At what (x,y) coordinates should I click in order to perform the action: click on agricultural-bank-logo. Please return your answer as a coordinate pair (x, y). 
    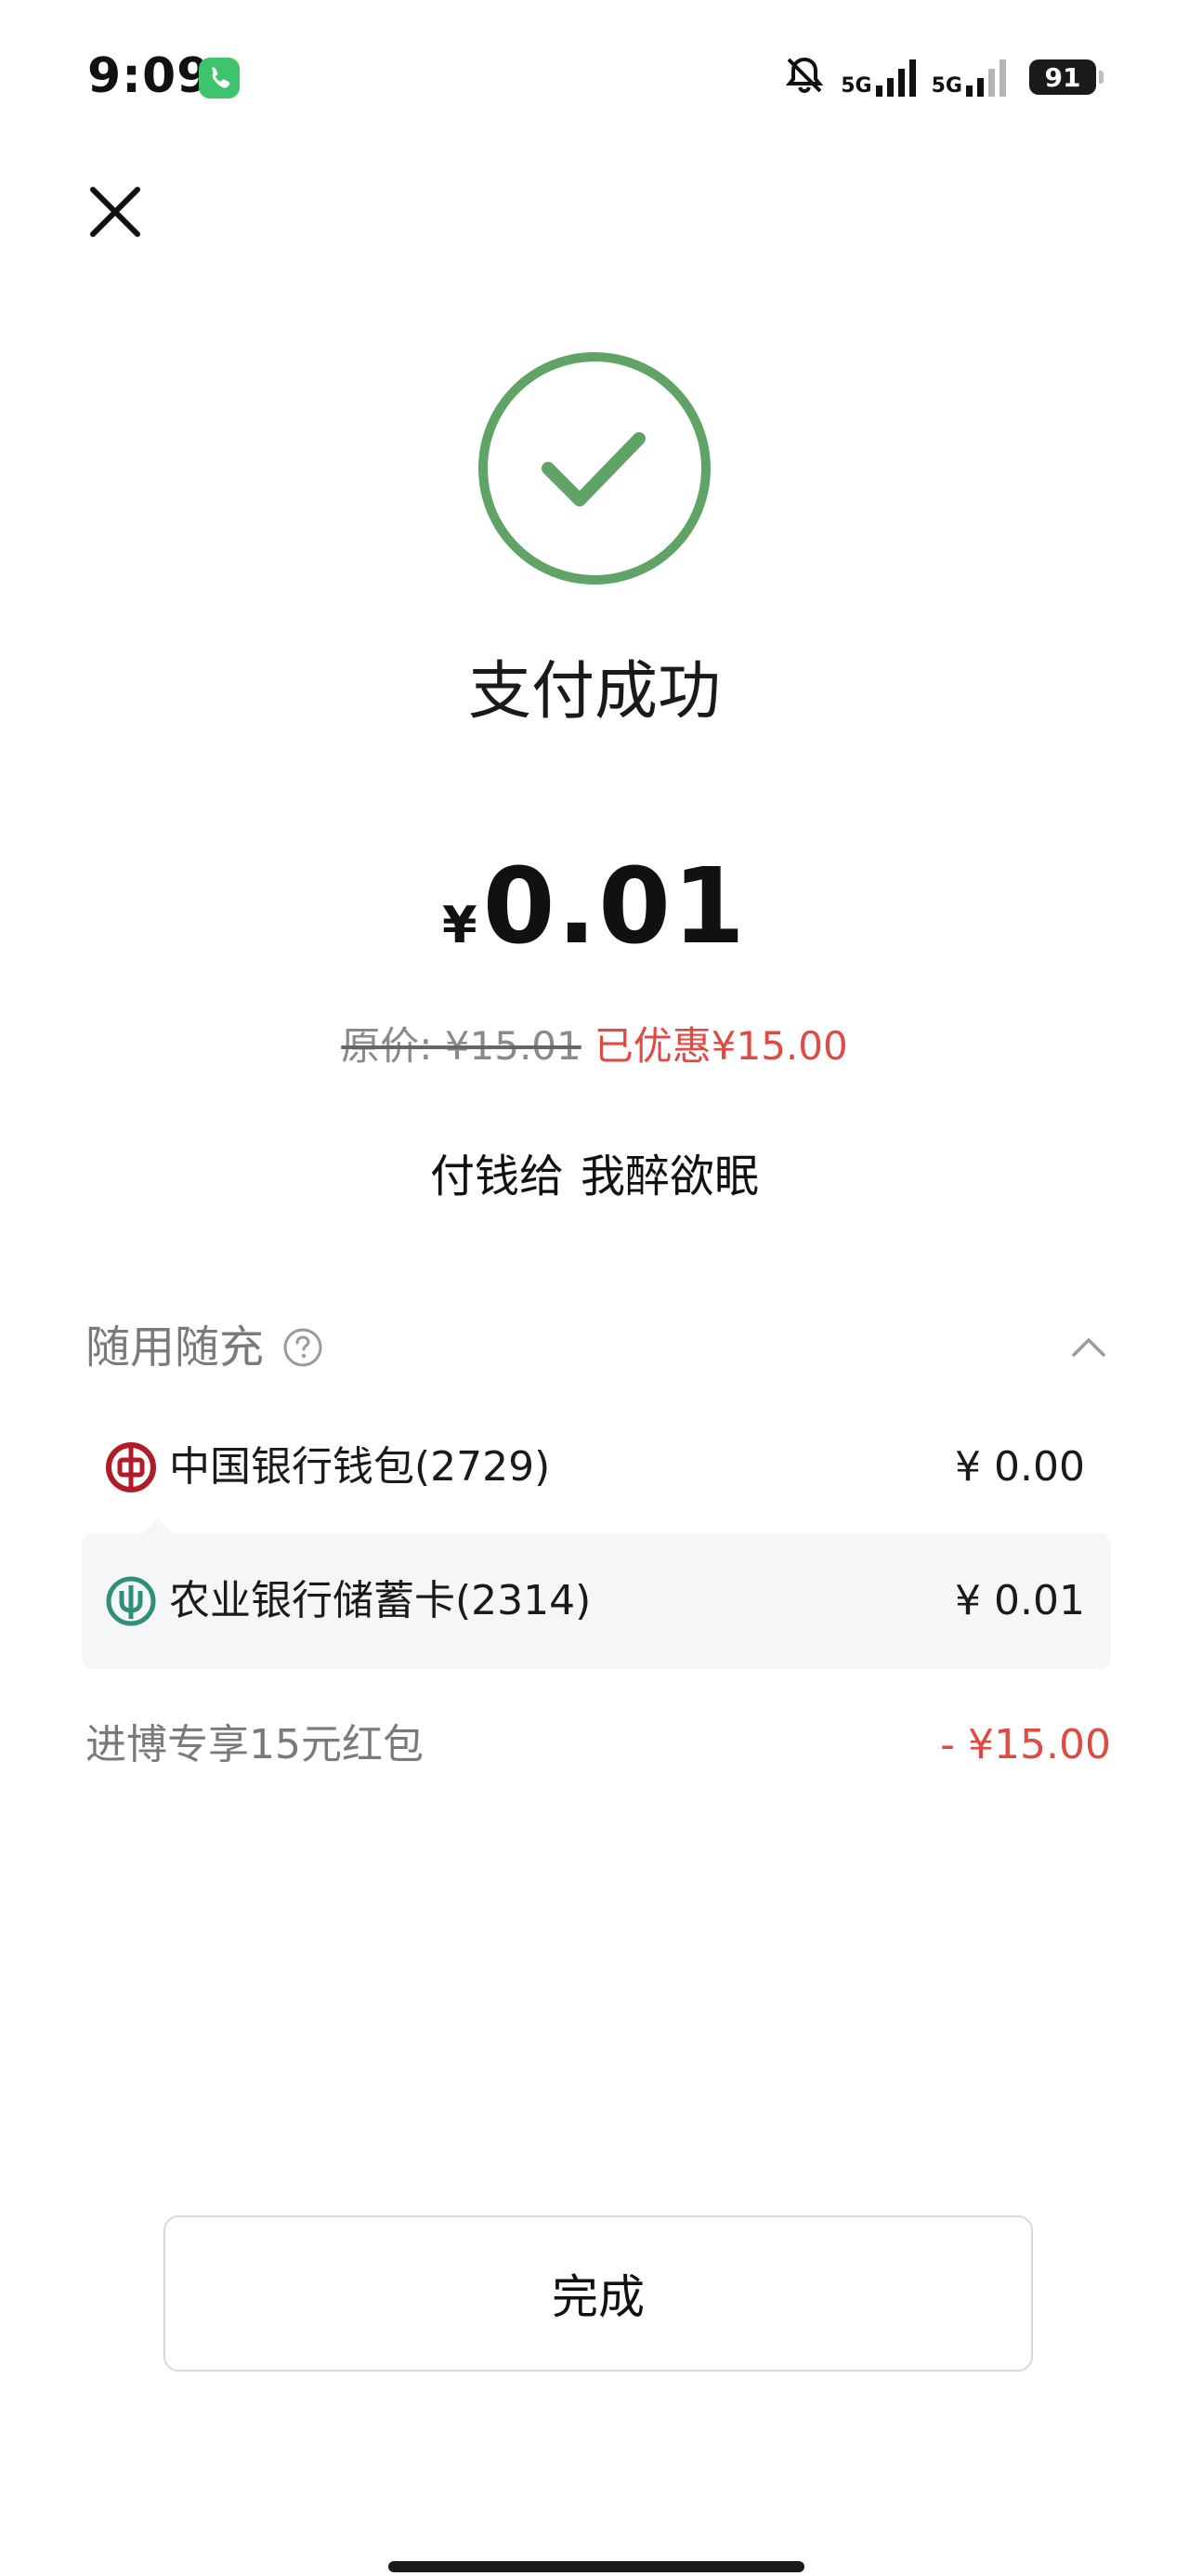
    Looking at the image, I should click on (131, 1601).